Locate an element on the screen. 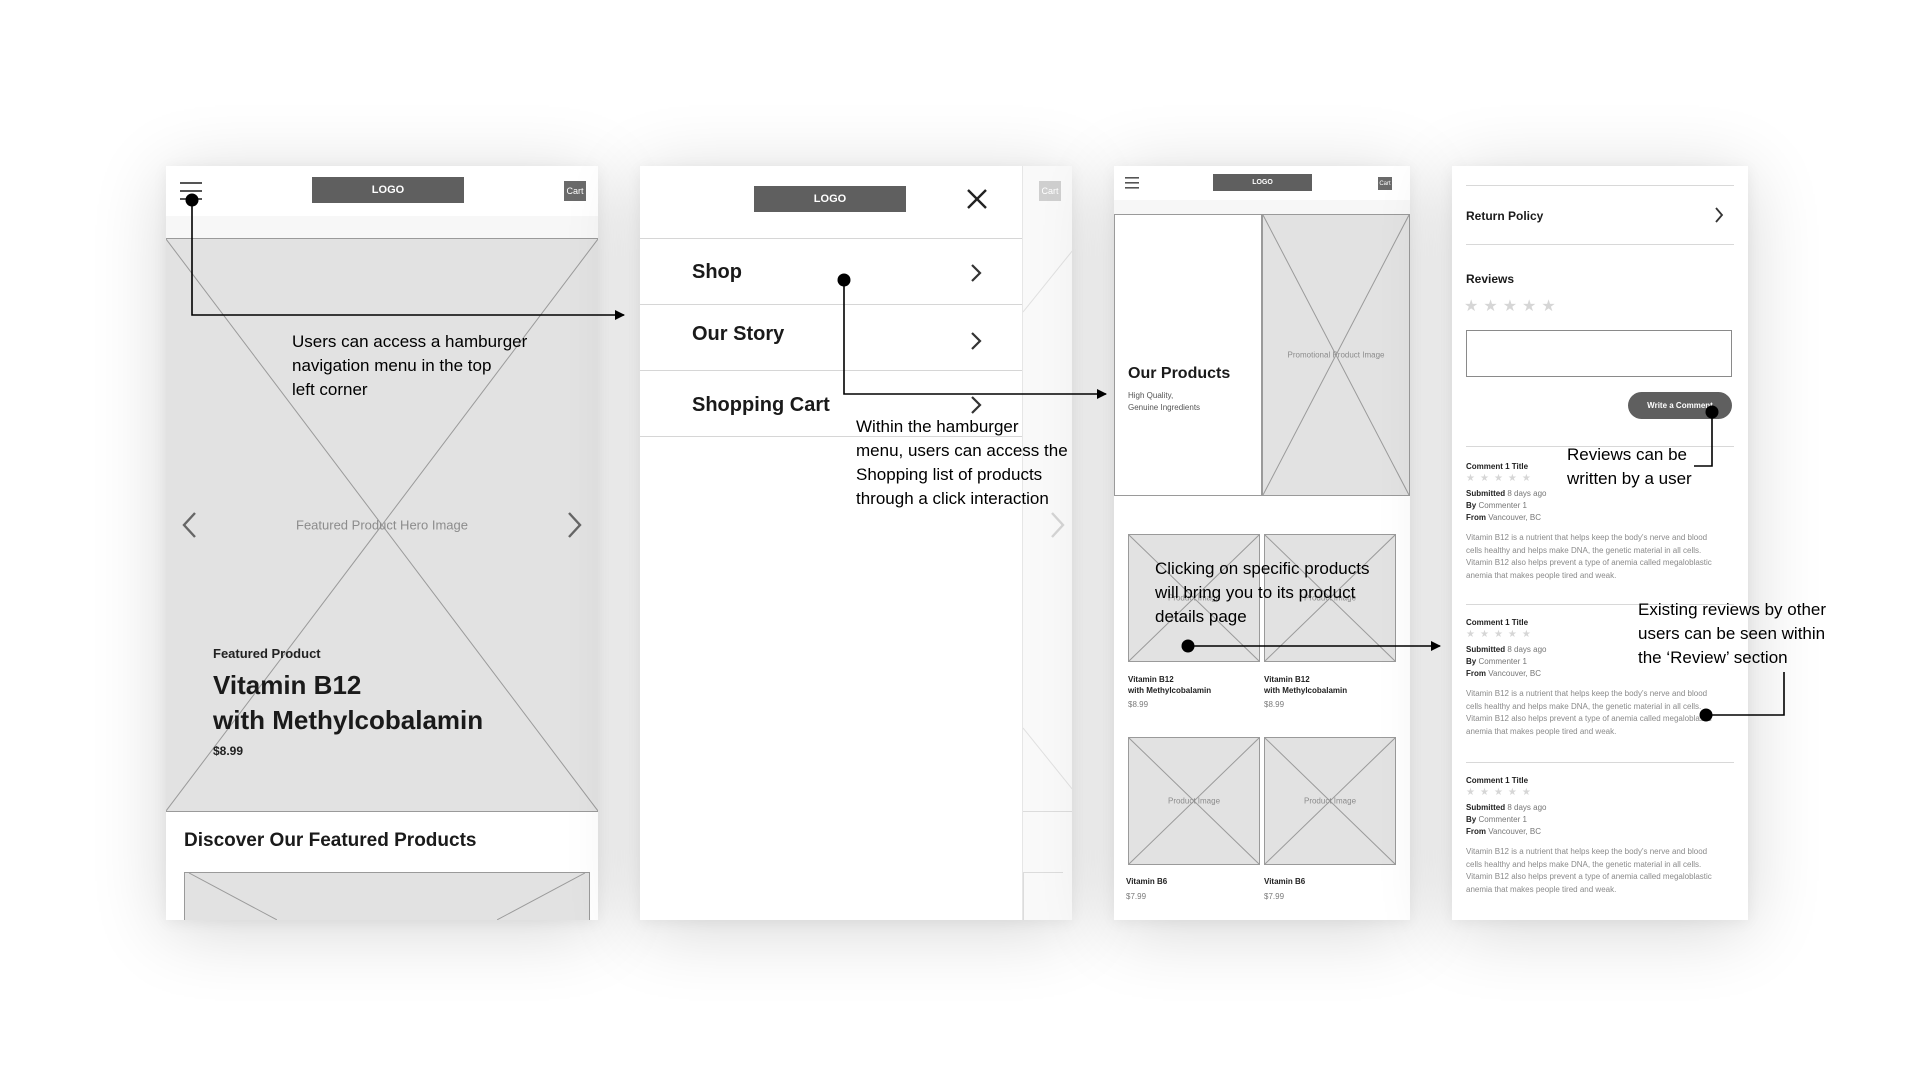 Image resolution: width=1920 pixels, height=1080 pixels. annotation-line: Reviews can be is located at coordinates (1627, 454).